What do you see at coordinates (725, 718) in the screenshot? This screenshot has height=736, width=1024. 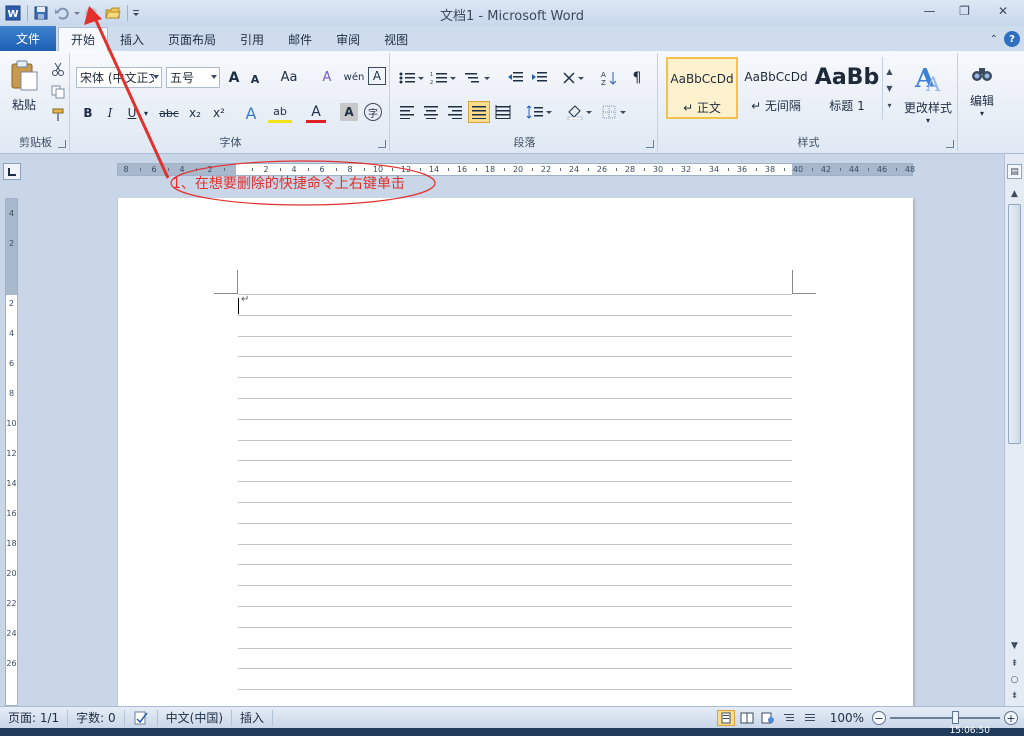 I see `print-layout-view-icon` at bounding box center [725, 718].